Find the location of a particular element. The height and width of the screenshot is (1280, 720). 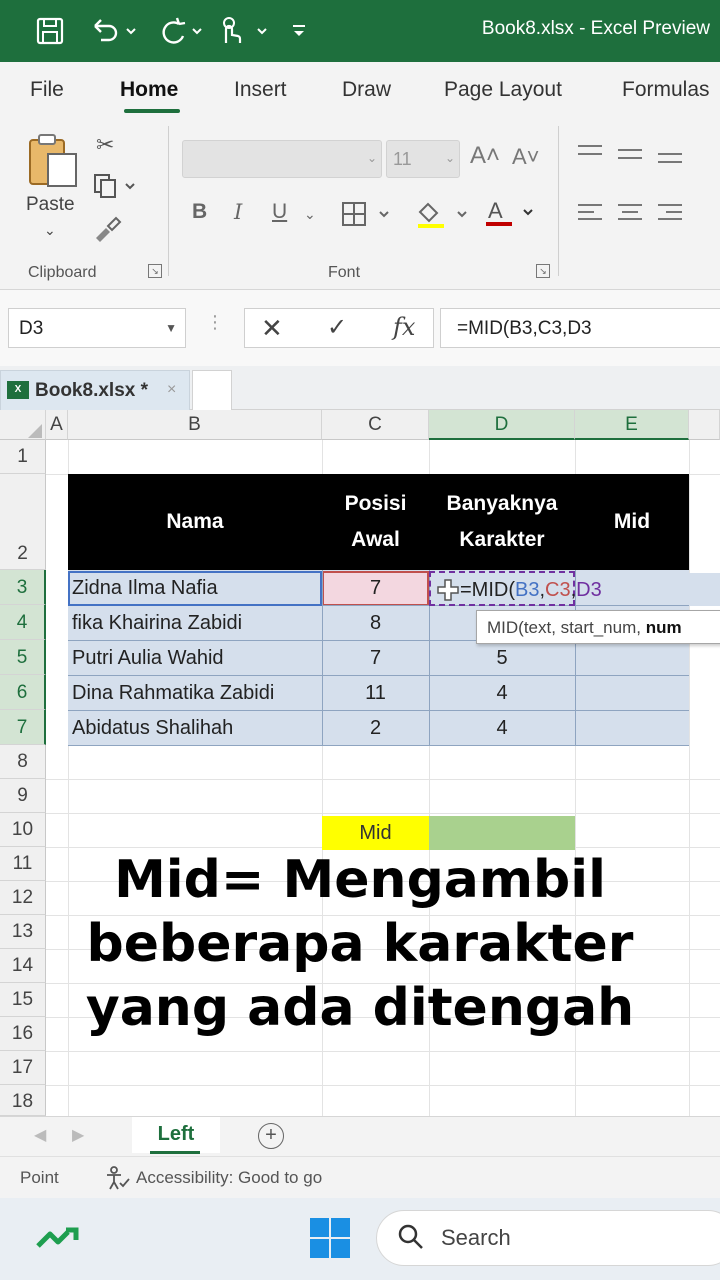

row-header: 17 is located at coordinates (23, 1068).